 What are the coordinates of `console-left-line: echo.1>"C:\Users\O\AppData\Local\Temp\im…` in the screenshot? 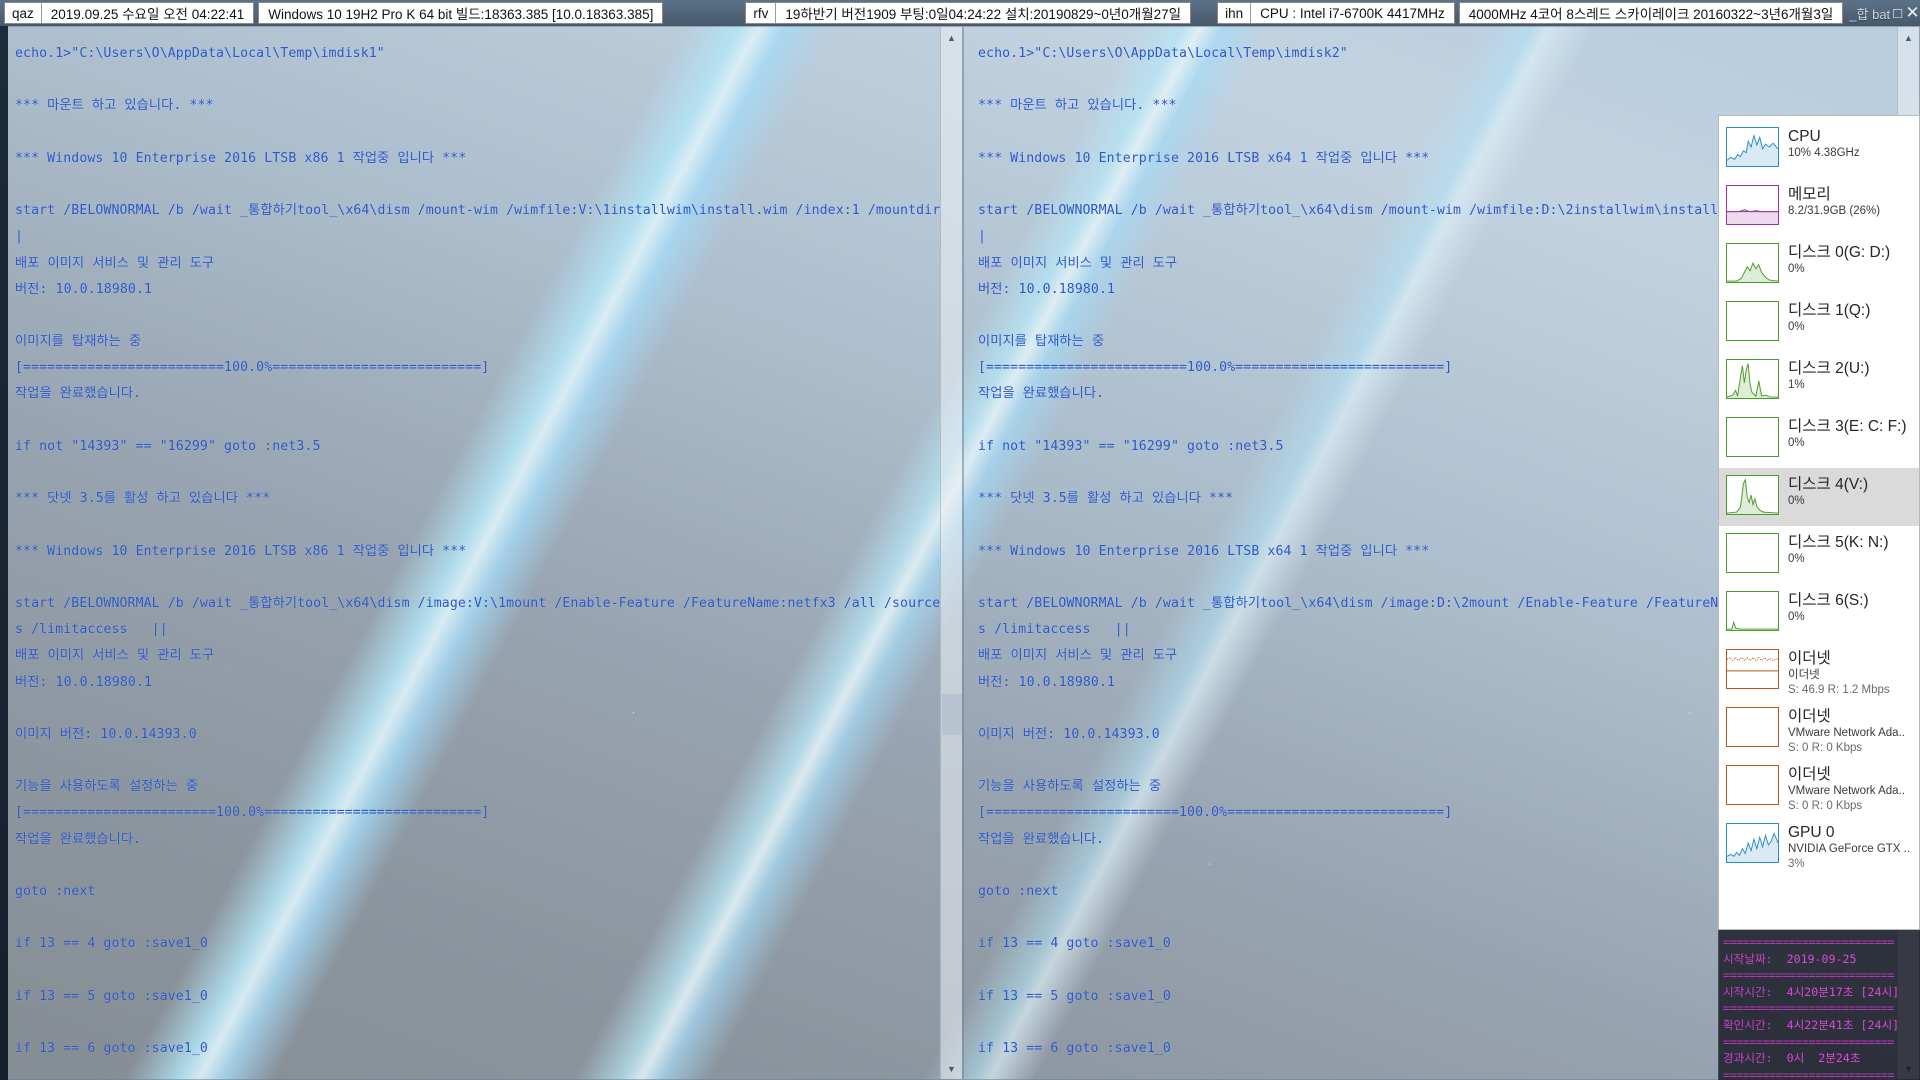 It's located at (200, 53).